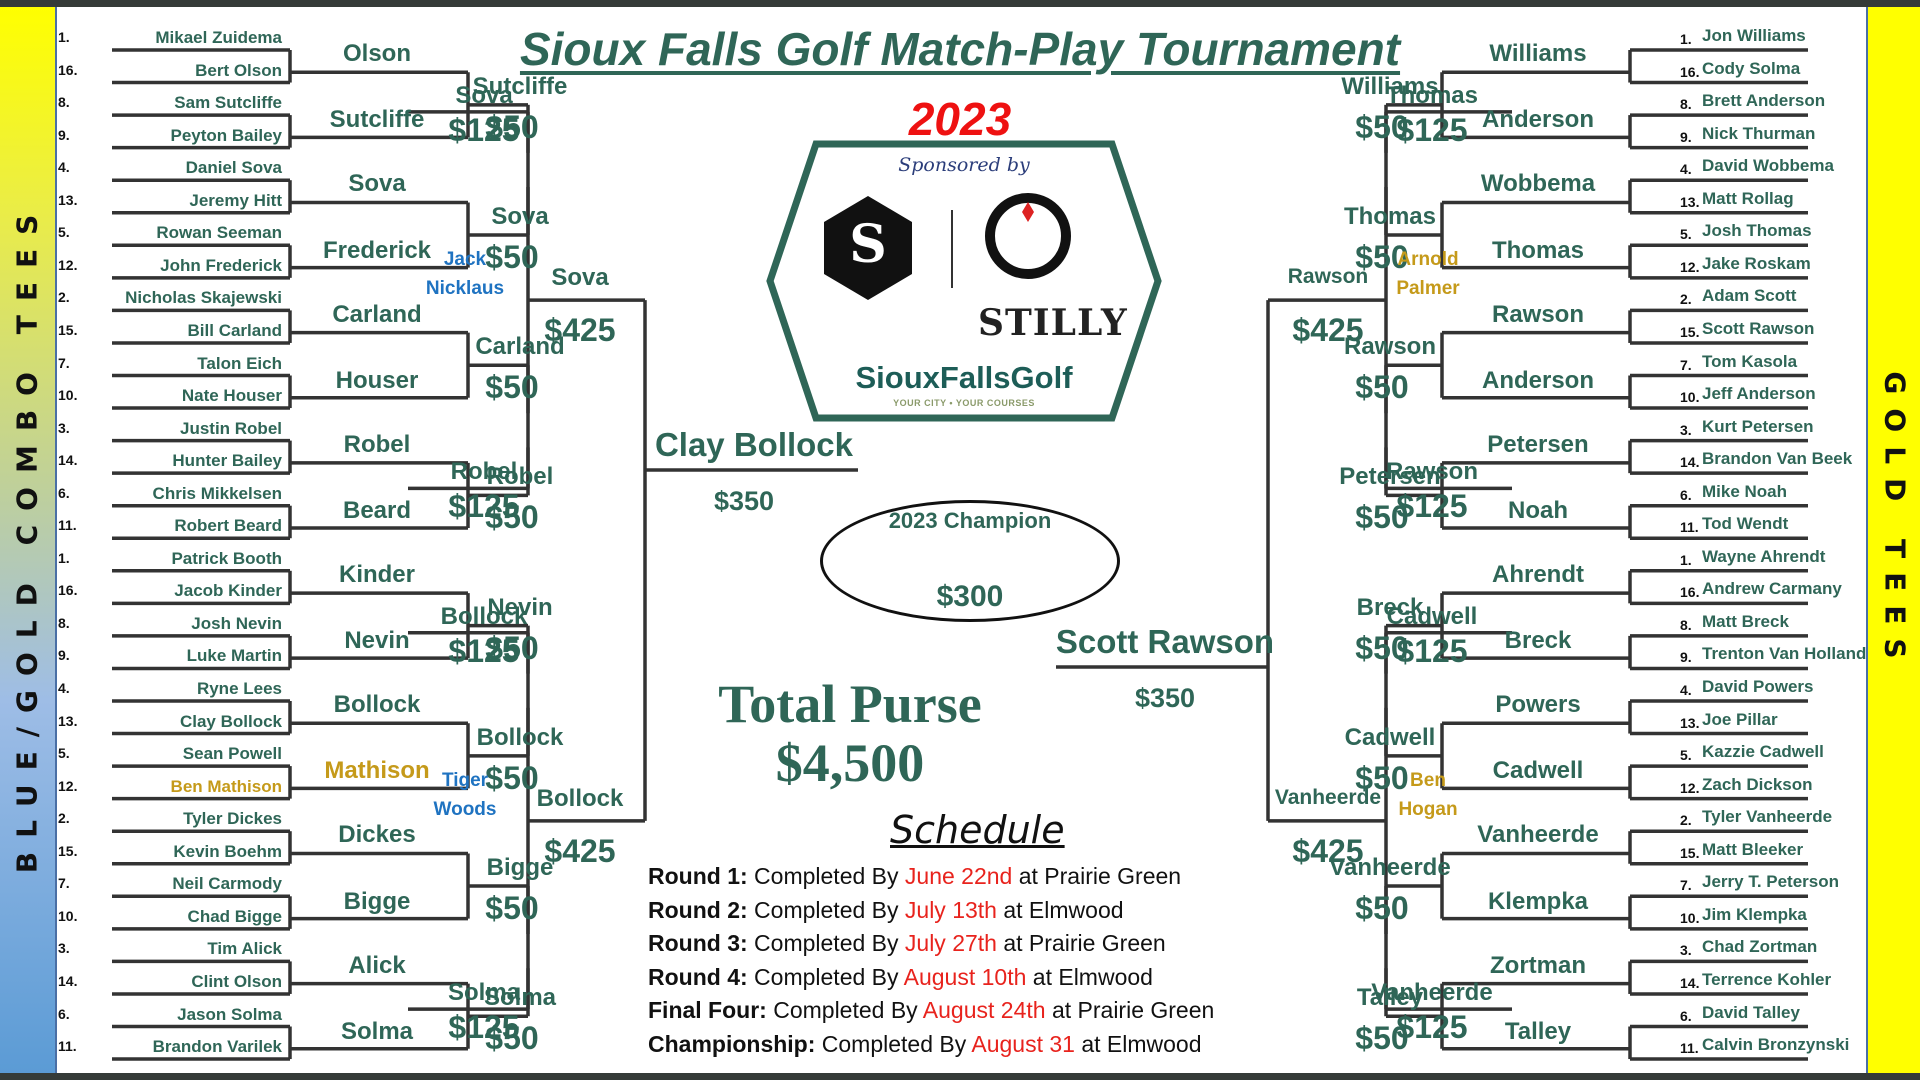  I want to click on seed-number: 8., so click(64, 622).